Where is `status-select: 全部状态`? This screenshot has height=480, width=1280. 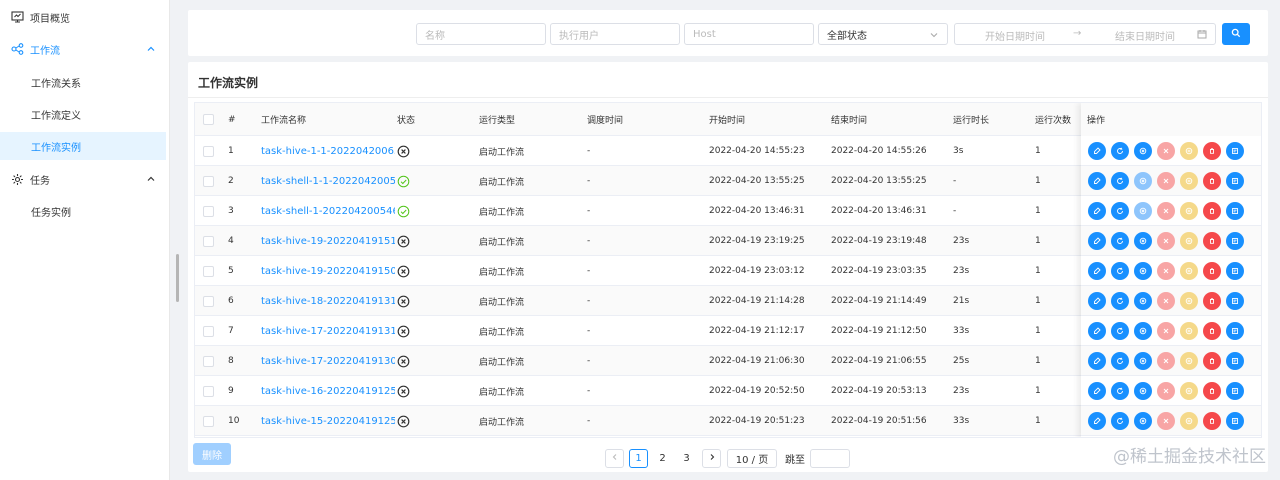
status-select: 全部状态 is located at coordinates (883, 34).